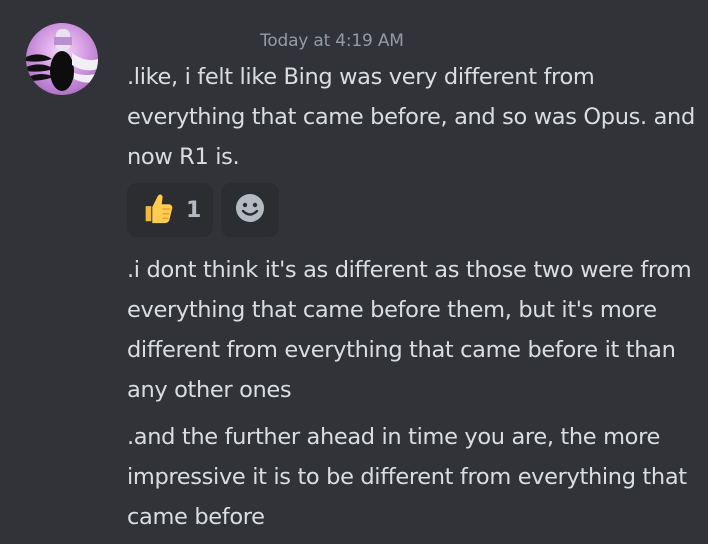 The width and height of the screenshot is (708, 544). I want to click on user-avatar, so click(62, 59).